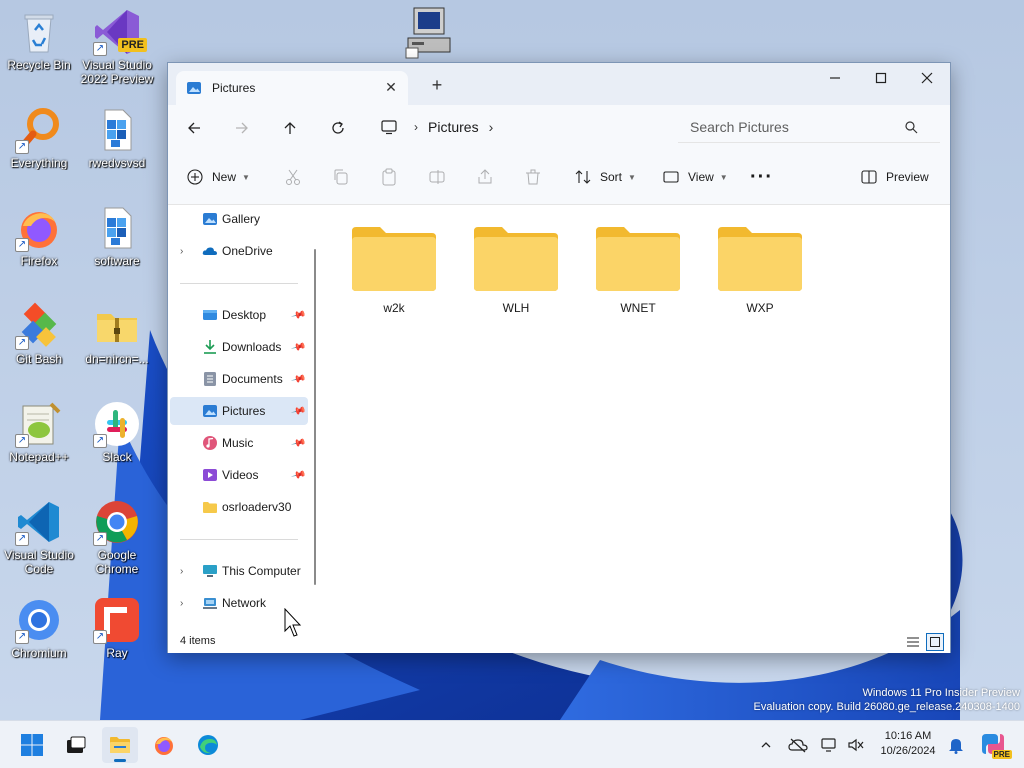  What do you see at coordinates (239, 379) in the screenshot?
I see `sidebar-item-documents: Documents 📌` at bounding box center [239, 379].